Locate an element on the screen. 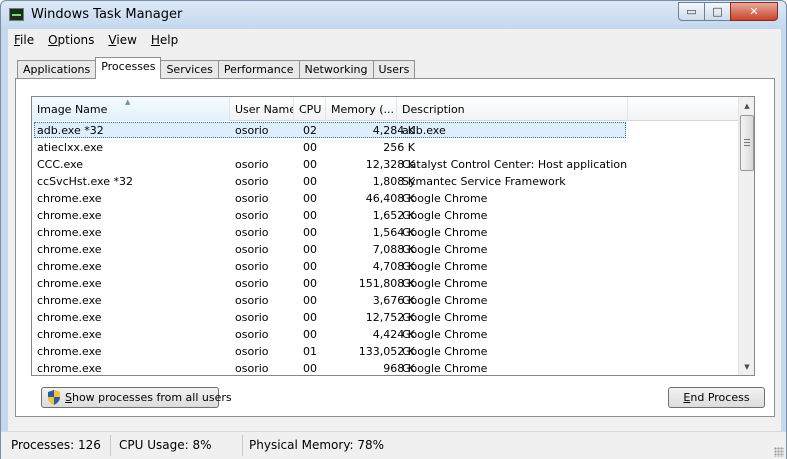 The image size is (787, 459). uac-shield-icon is located at coordinates (54, 397).